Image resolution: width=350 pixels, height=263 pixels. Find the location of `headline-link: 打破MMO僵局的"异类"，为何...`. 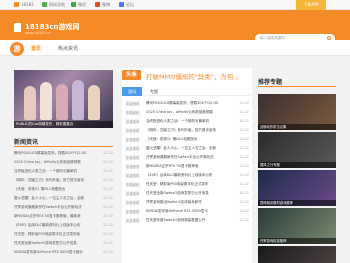

headline-link: 打破MMO僵局的"异类"，为何... is located at coordinates (193, 76).